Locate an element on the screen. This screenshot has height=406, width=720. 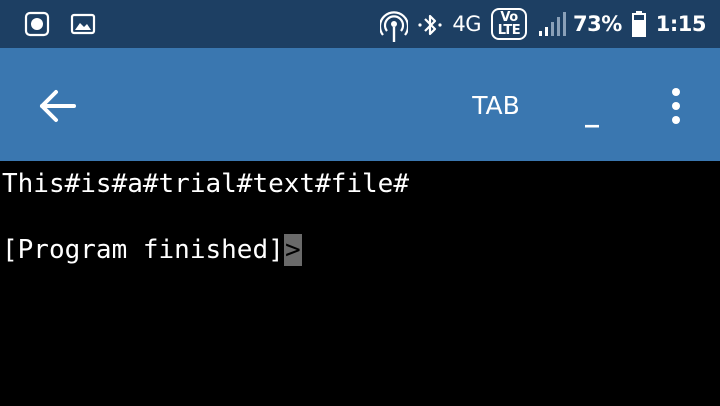
overflow-menu-button is located at coordinates (676, 106).